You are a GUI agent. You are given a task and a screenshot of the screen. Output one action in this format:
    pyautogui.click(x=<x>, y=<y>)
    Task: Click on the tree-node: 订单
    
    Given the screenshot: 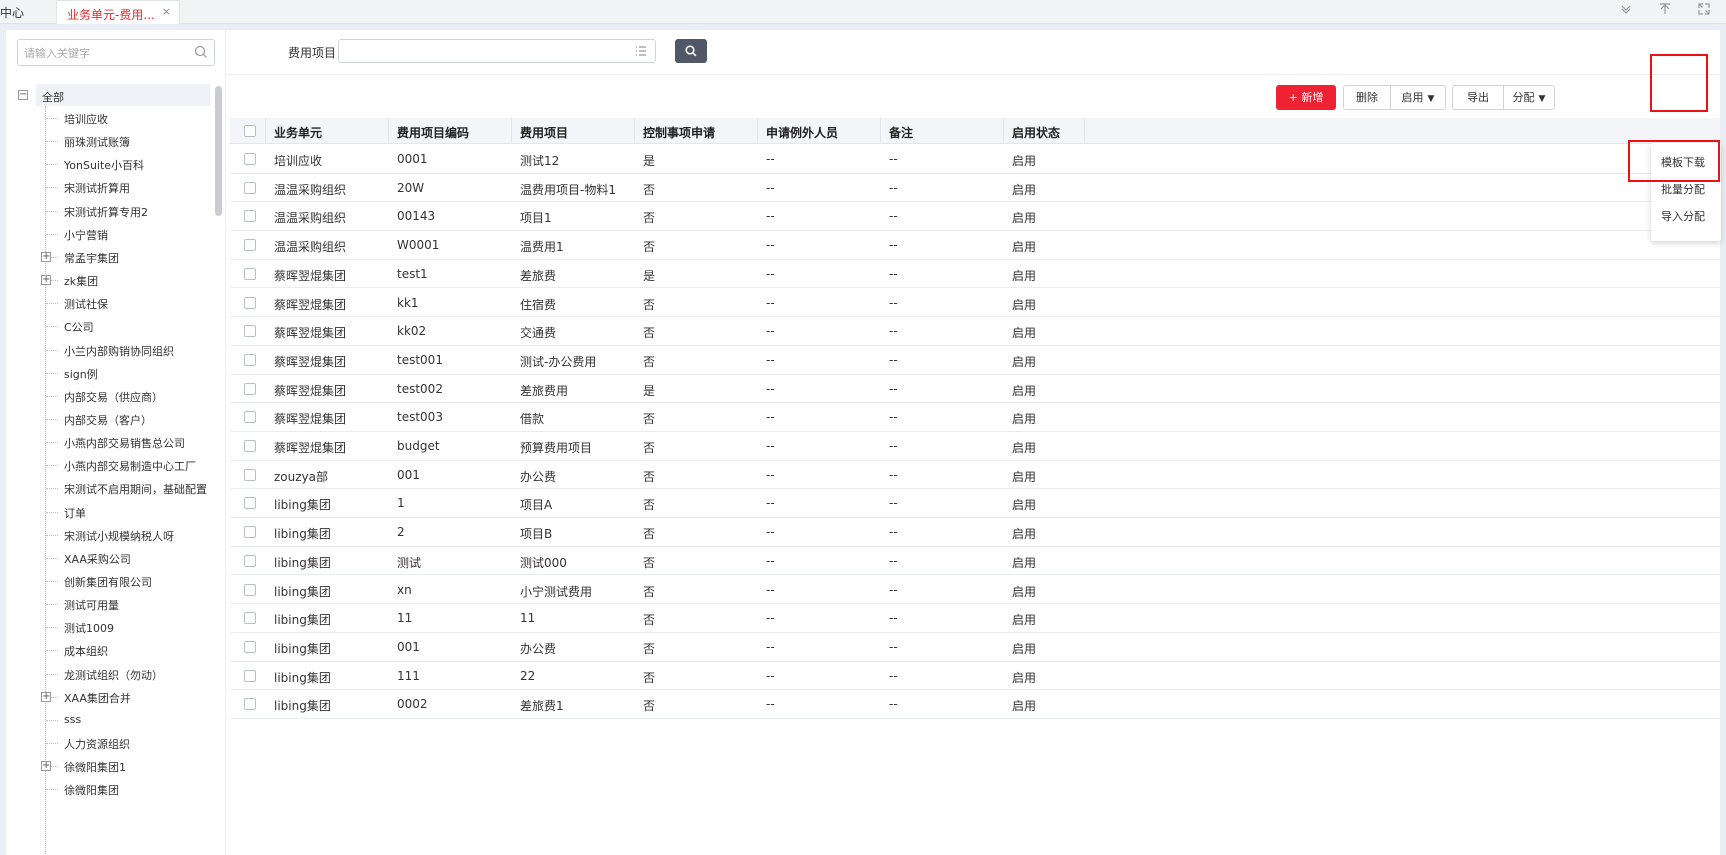 What is the action you would take?
    pyautogui.click(x=131, y=512)
    